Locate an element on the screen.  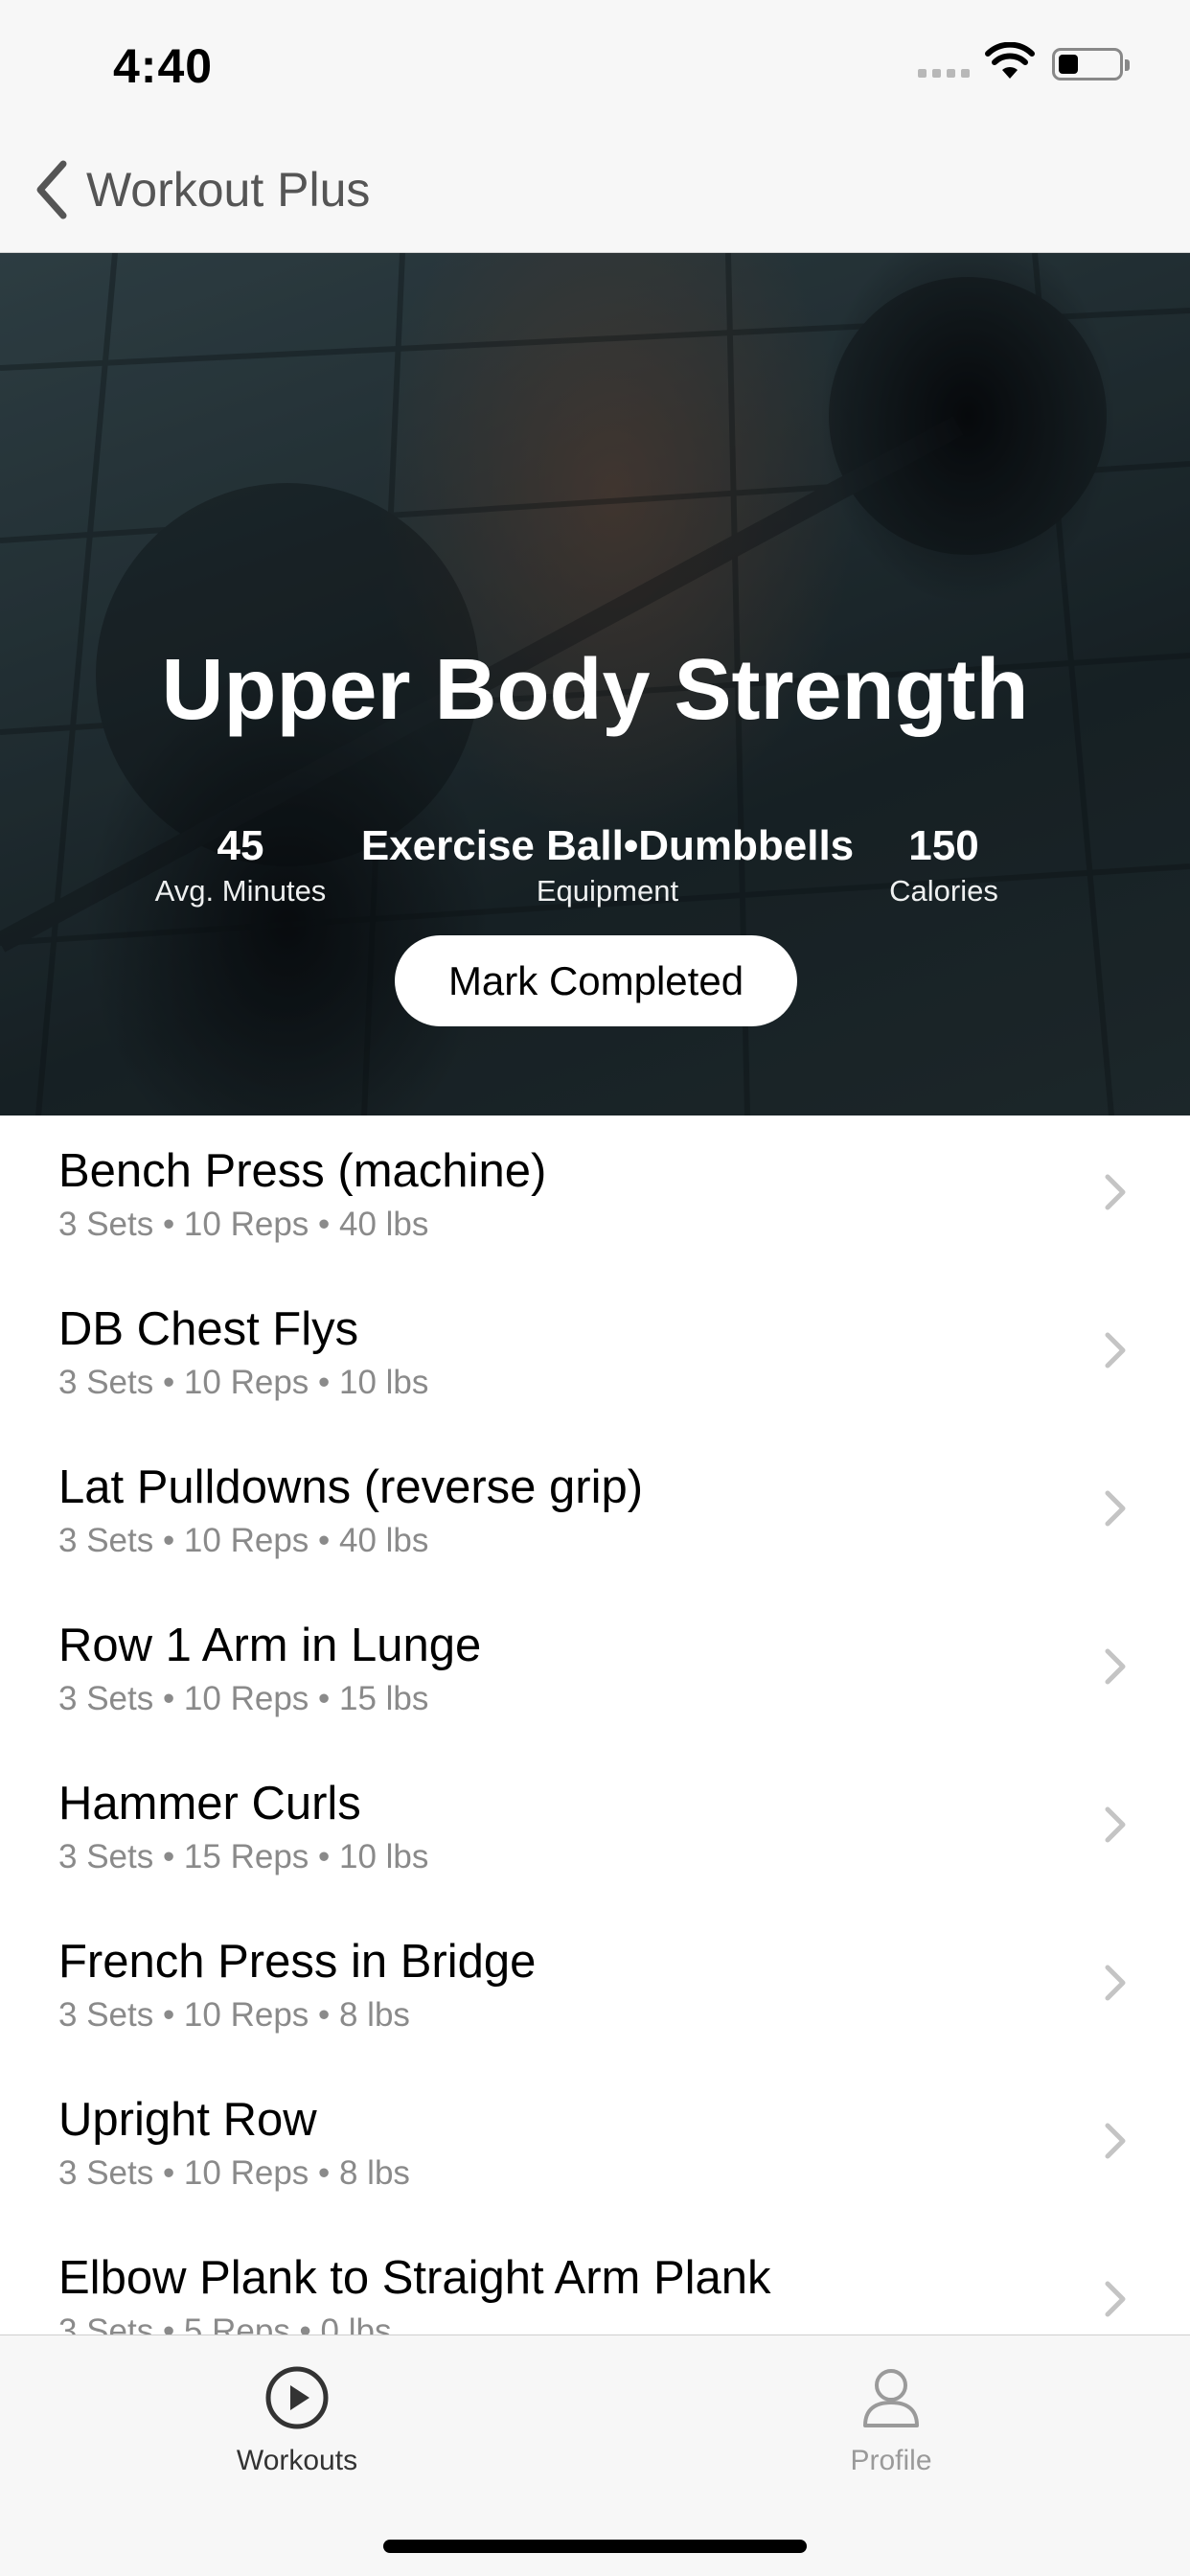
stat-label: Calories is located at coordinates (944, 891).